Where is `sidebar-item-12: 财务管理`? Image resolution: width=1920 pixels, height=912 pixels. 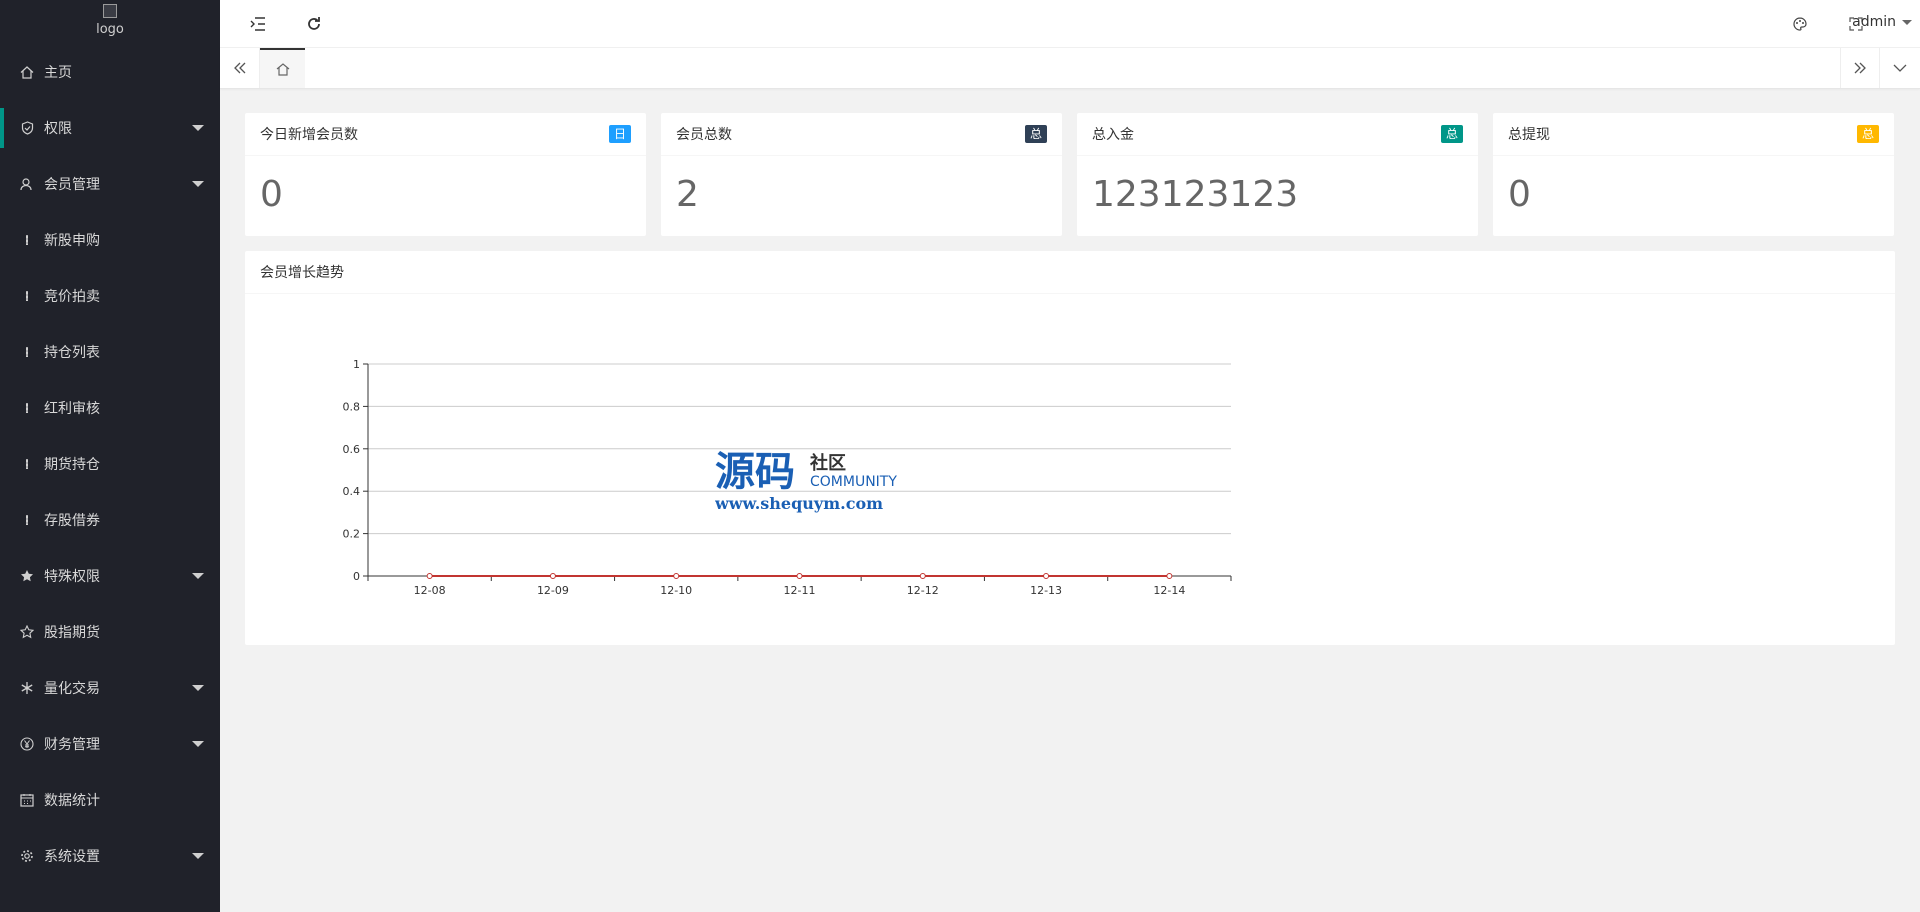 sidebar-item-12: 财务管理 is located at coordinates (110, 744).